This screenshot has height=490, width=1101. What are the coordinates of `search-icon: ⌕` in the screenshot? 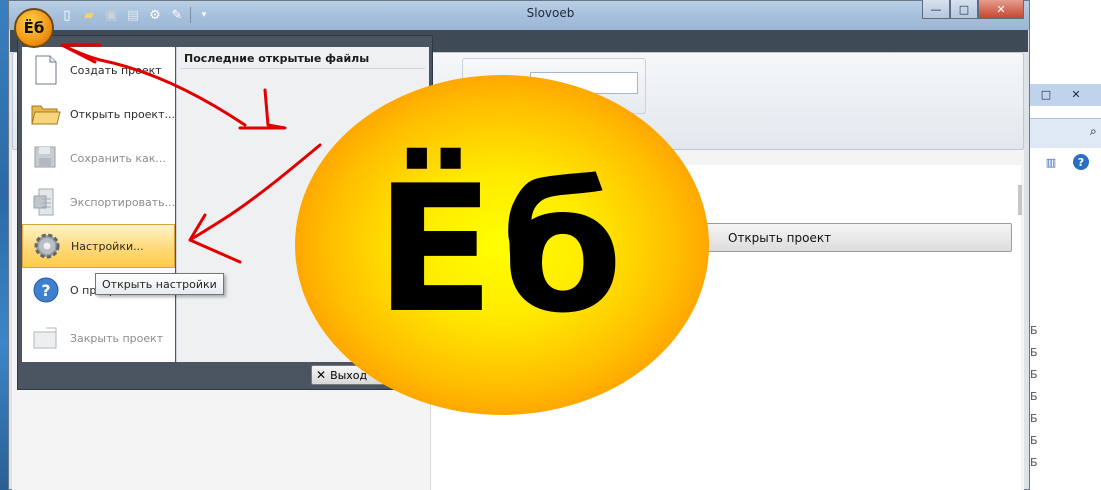 It's located at (1093, 131).